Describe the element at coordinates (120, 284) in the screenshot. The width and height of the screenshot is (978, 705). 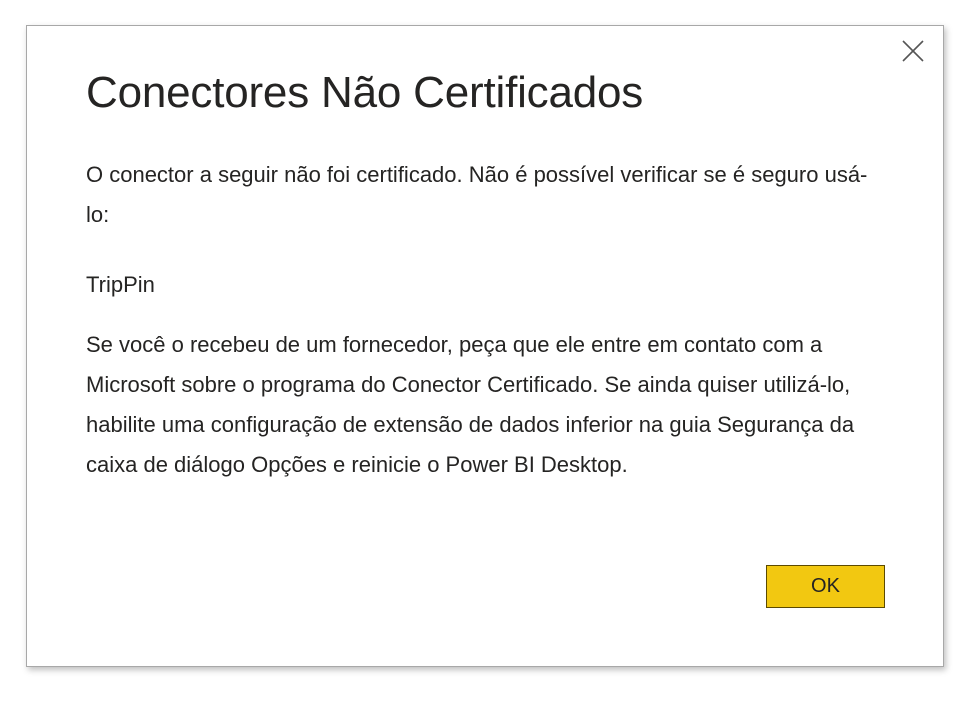
I see `connector-name: TripPin` at that location.